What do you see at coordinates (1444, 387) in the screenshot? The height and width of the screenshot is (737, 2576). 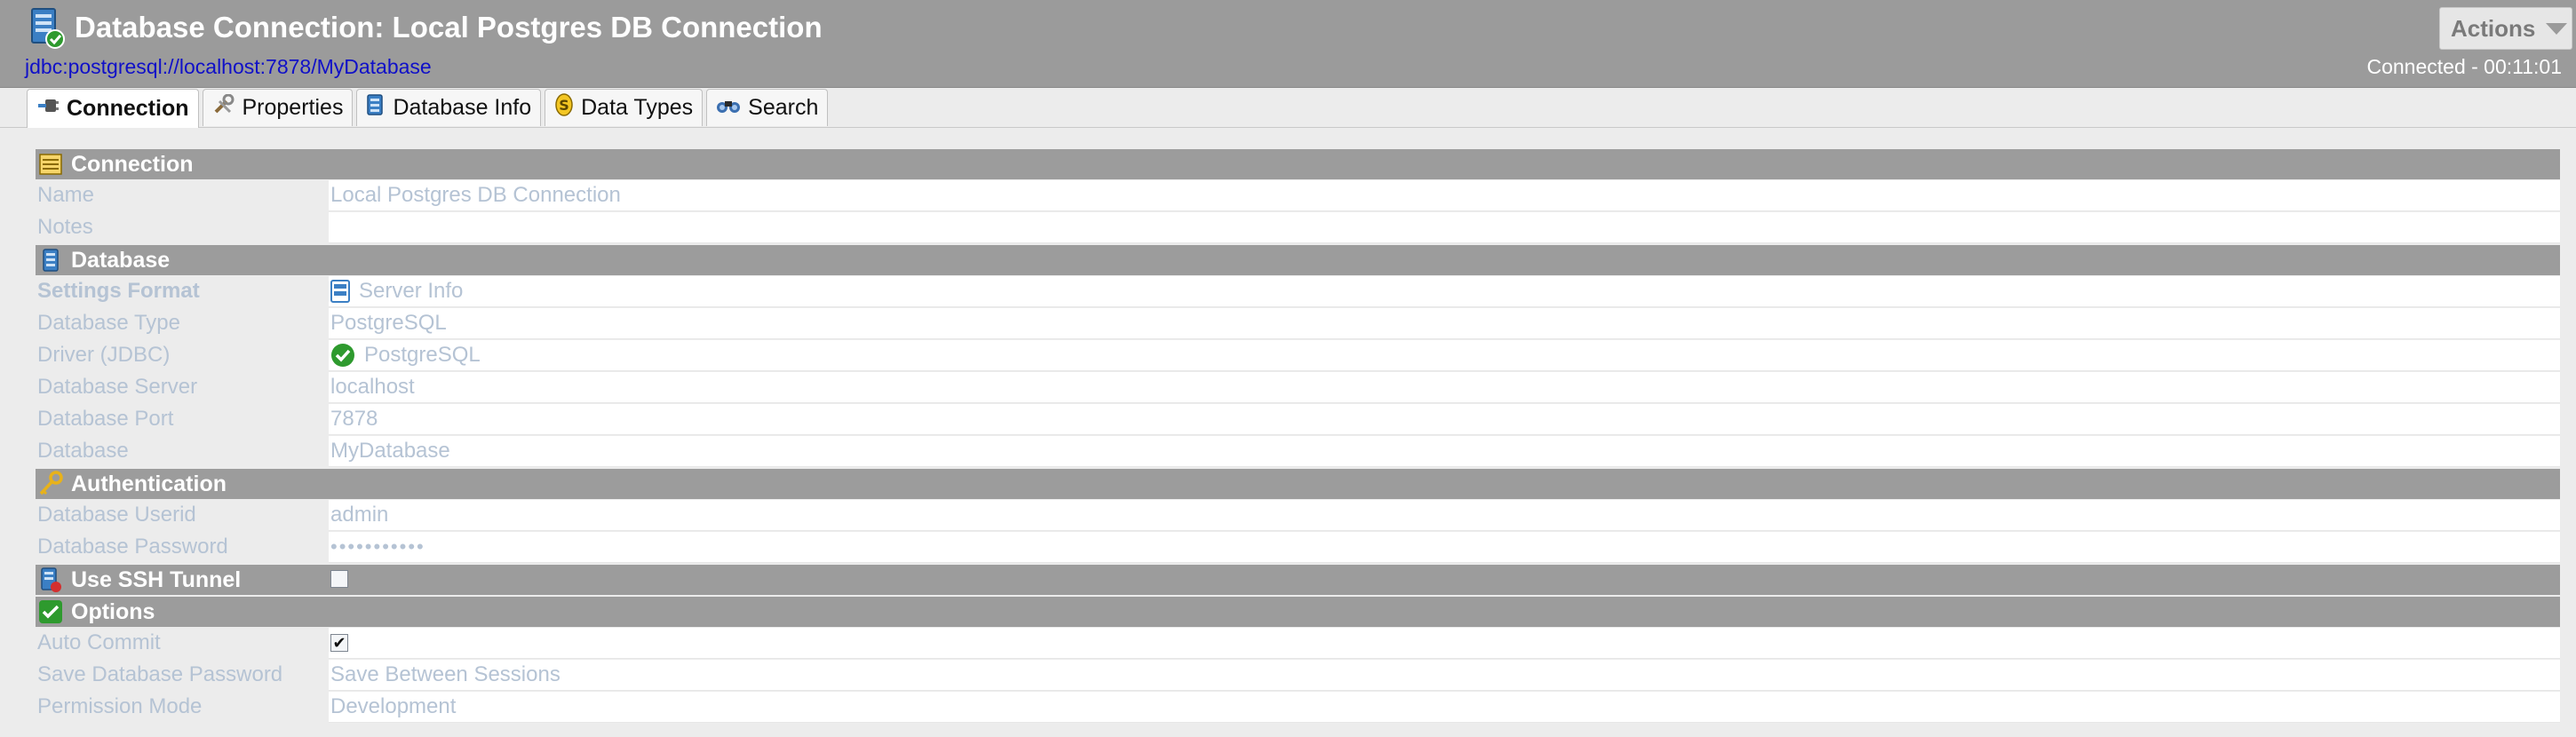 I see `server-field: localhost` at bounding box center [1444, 387].